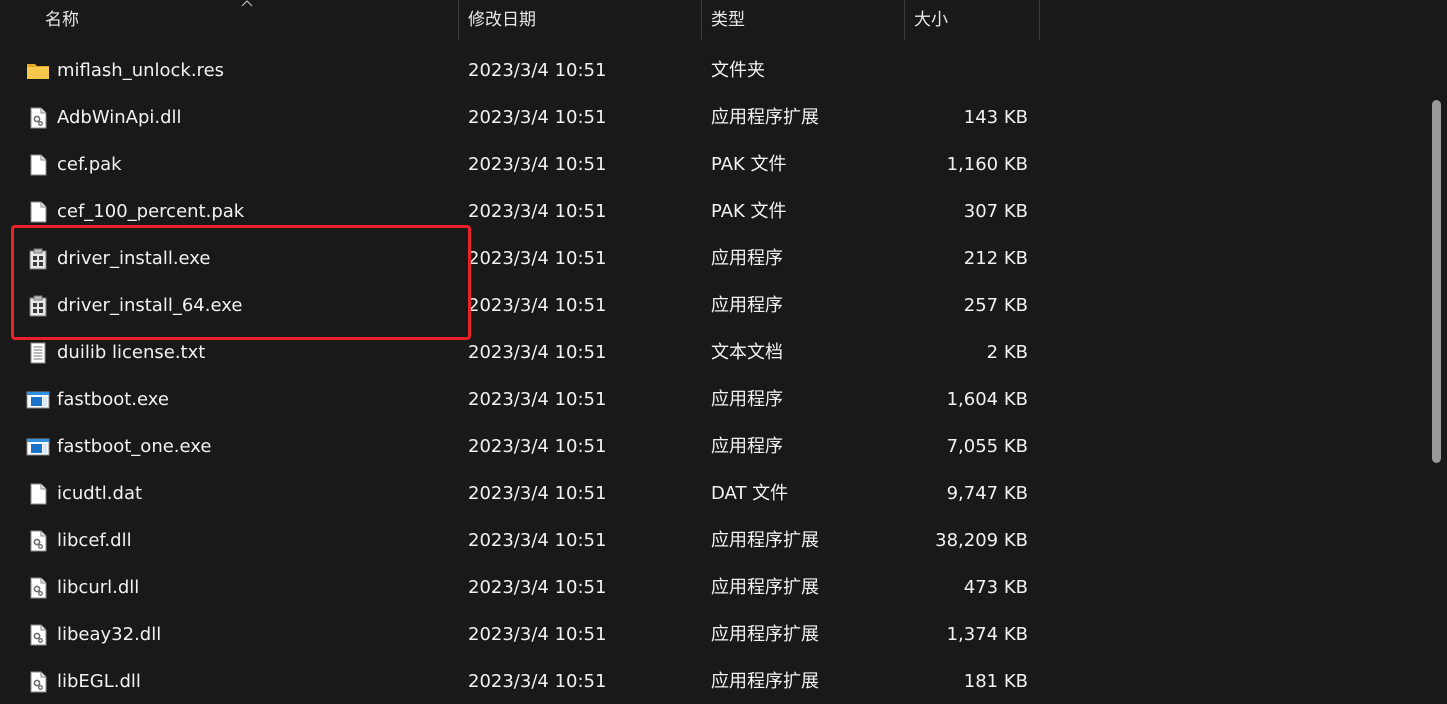 The height and width of the screenshot is (704, 1447). Describe the element at coordinates (134, 258) in the screenshot. I see `file-name: driver_install.exe` at that location.